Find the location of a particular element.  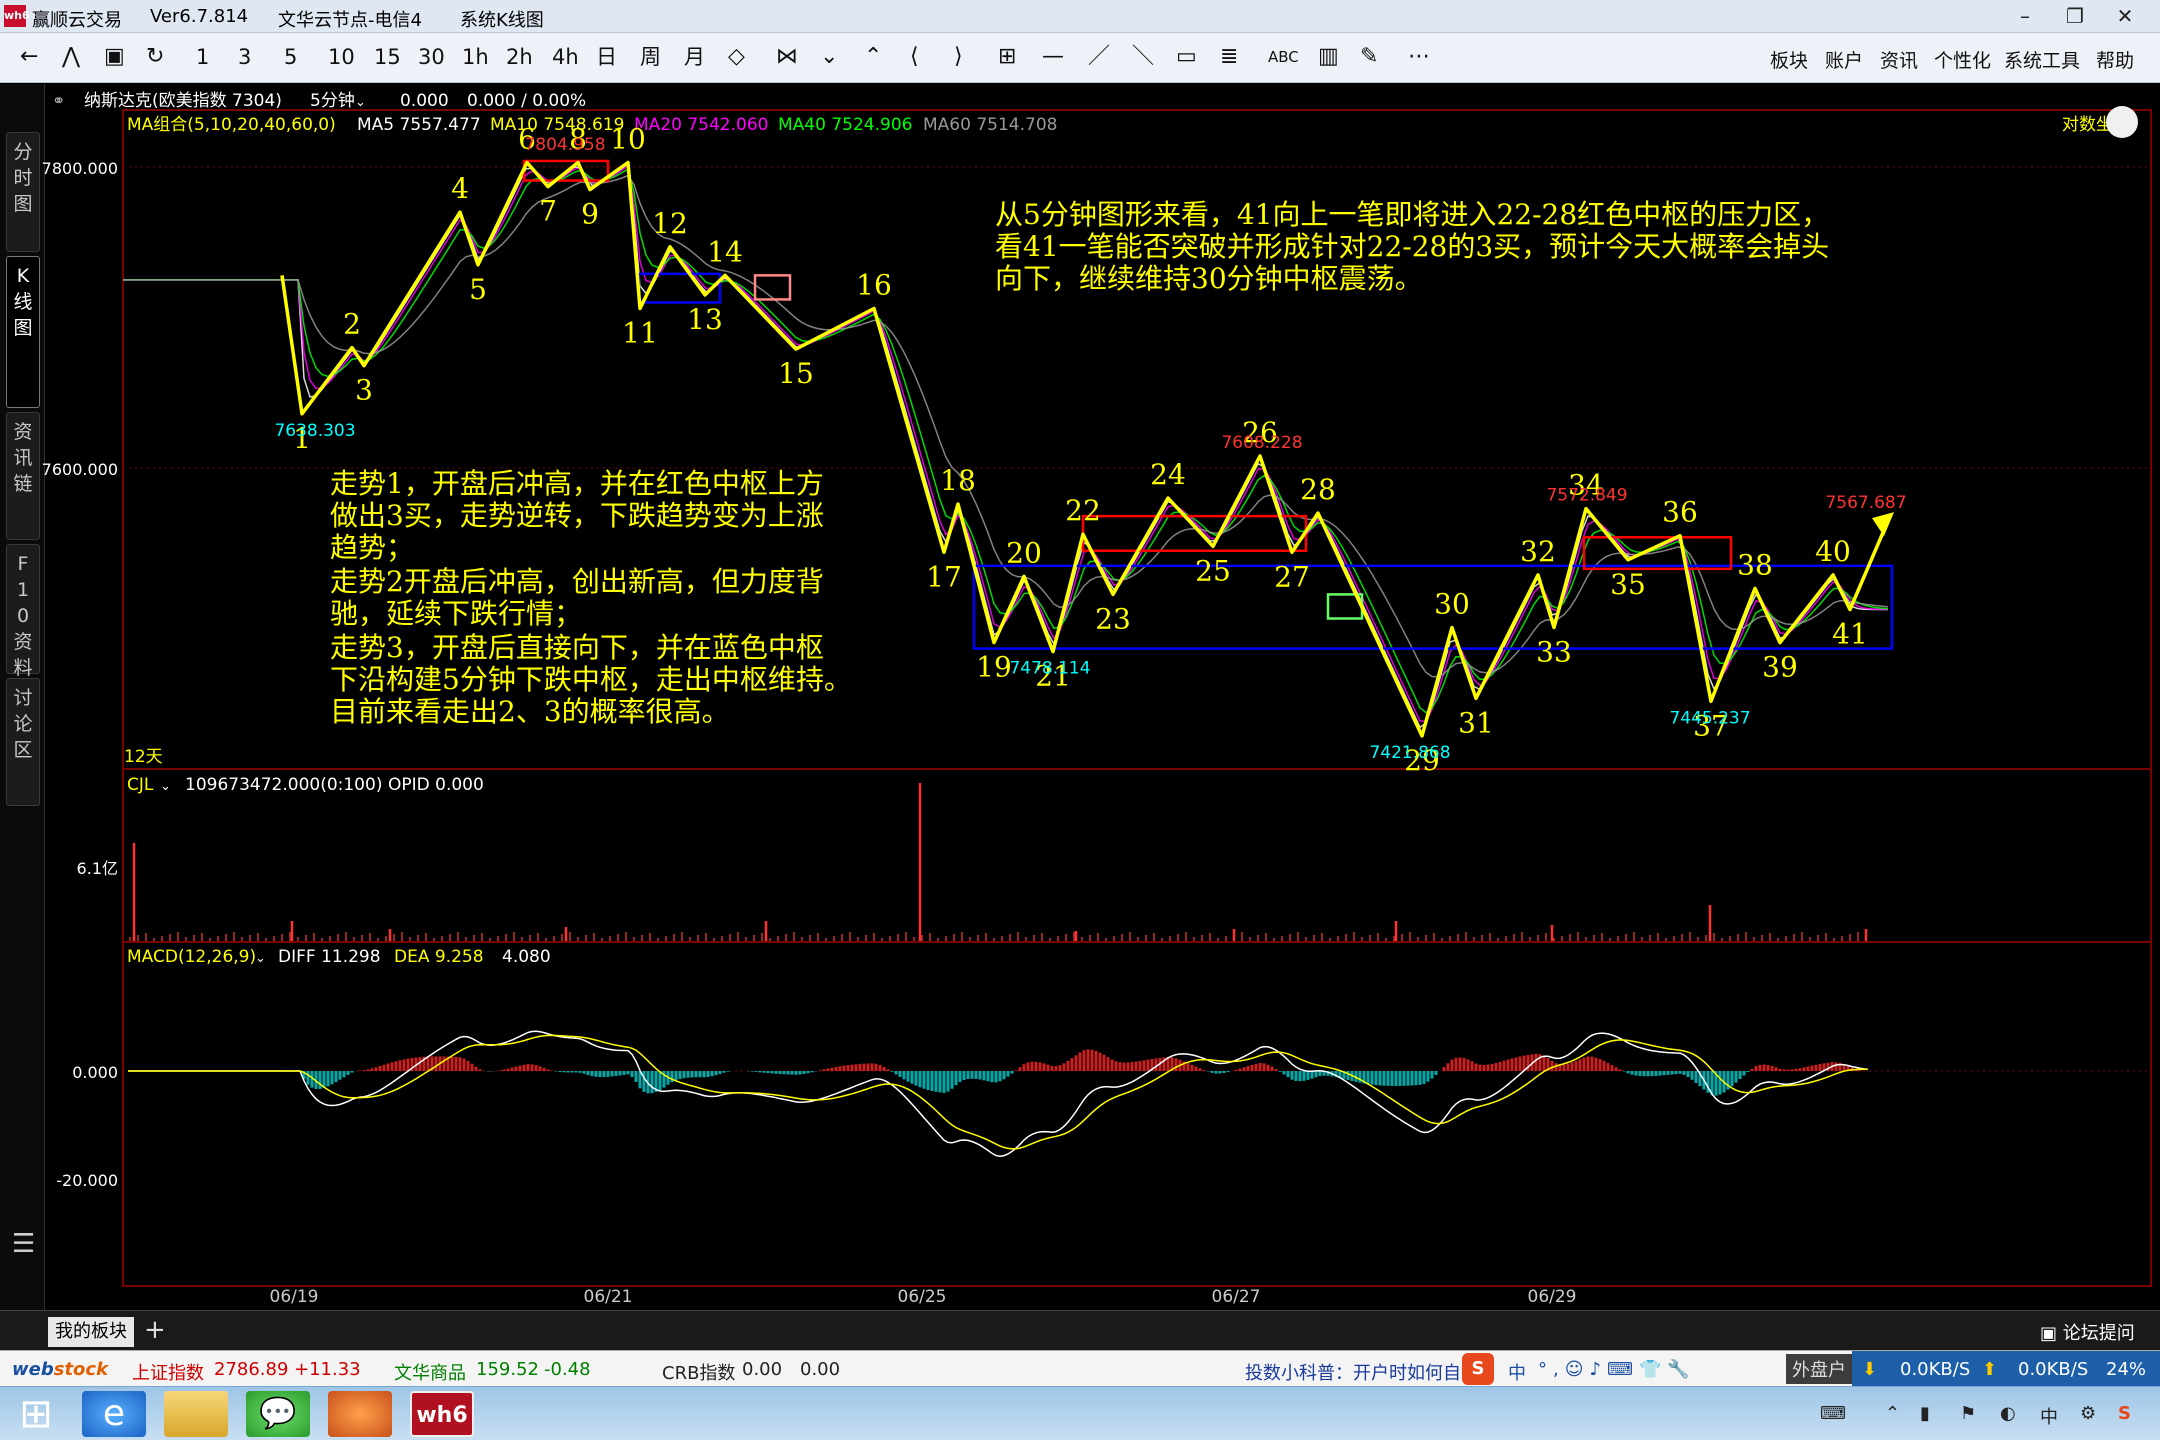

minimize-button: – is located at coordinates (2025, 16).